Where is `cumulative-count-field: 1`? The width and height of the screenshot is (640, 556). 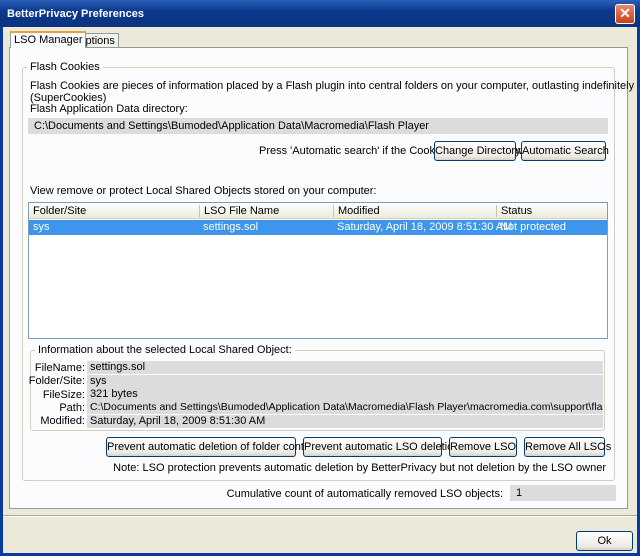
cumulative-count-field: 1 is located at coordinates (563, 493).